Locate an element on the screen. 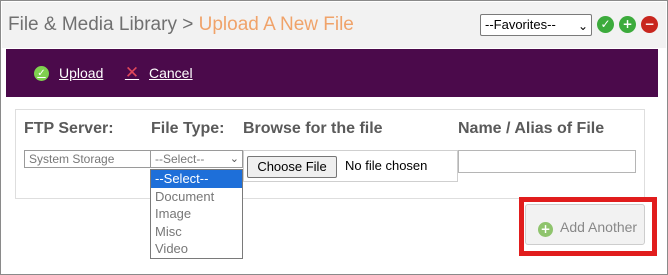 The width and height of the screenshot is (668, 275). cancel-button: ✕ Cancel is located at coordinates (158, 73).